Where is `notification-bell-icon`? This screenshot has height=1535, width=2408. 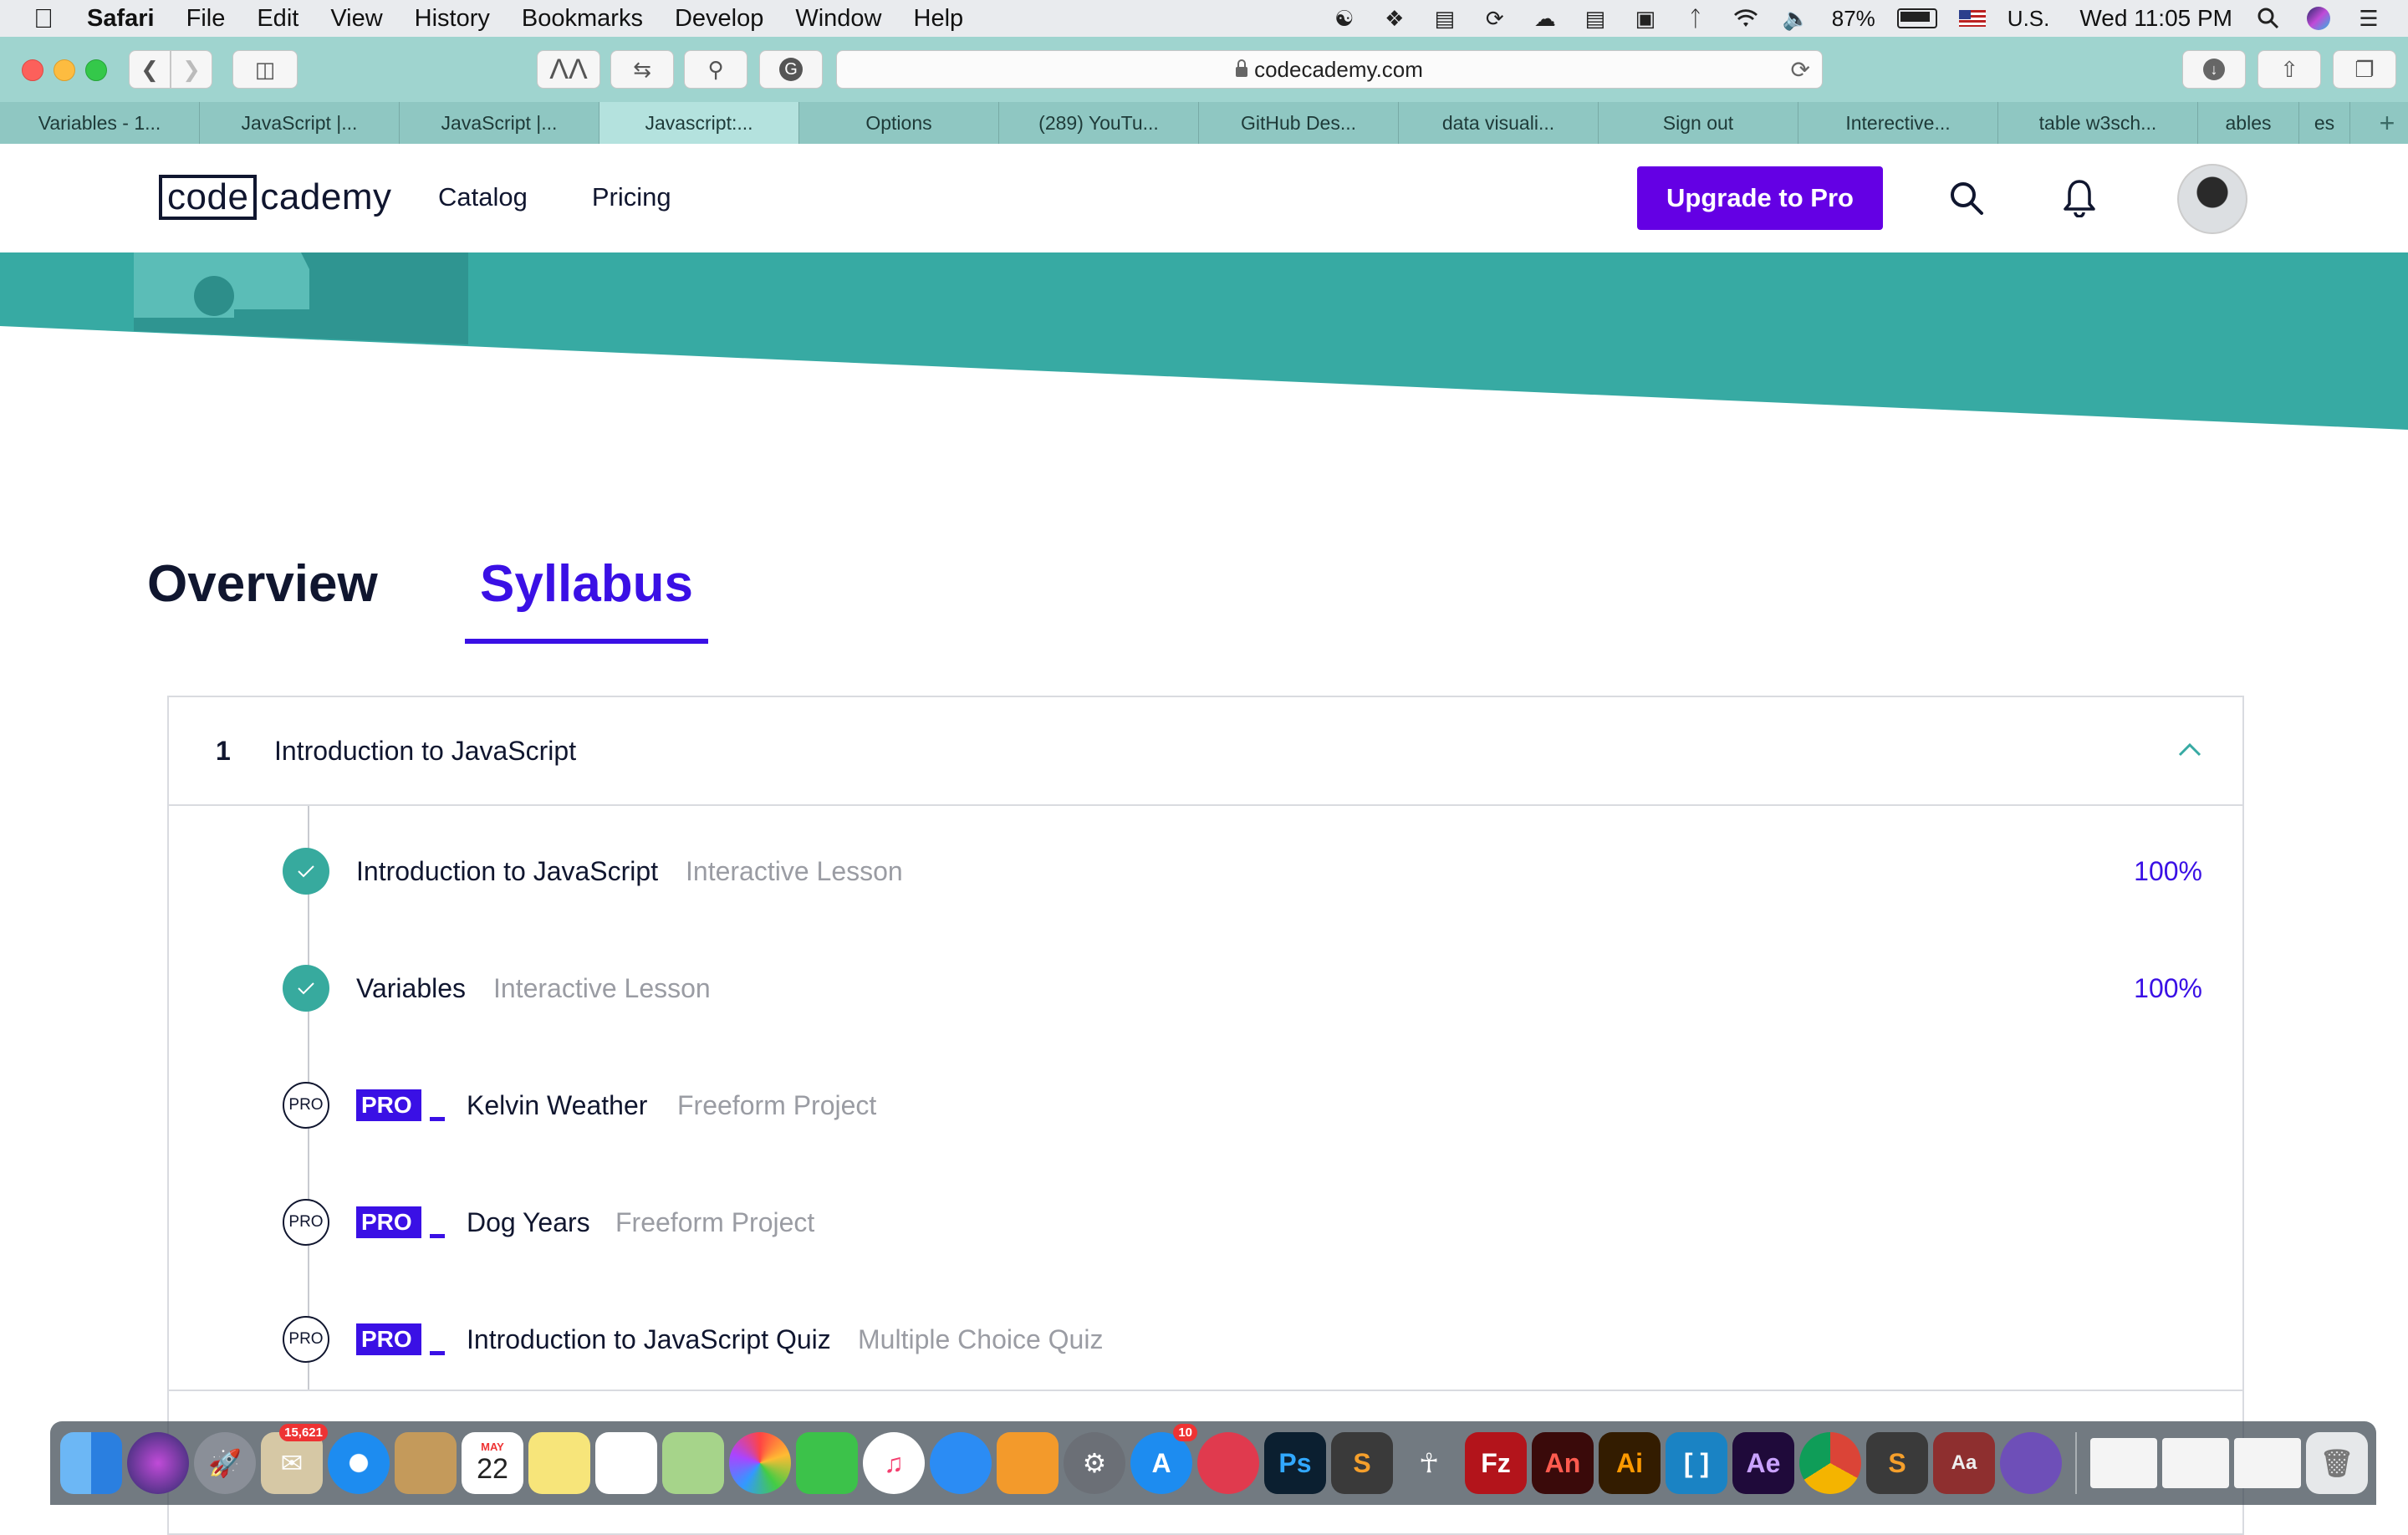 notification-bell-icon is located at coordinates (2080, 197).